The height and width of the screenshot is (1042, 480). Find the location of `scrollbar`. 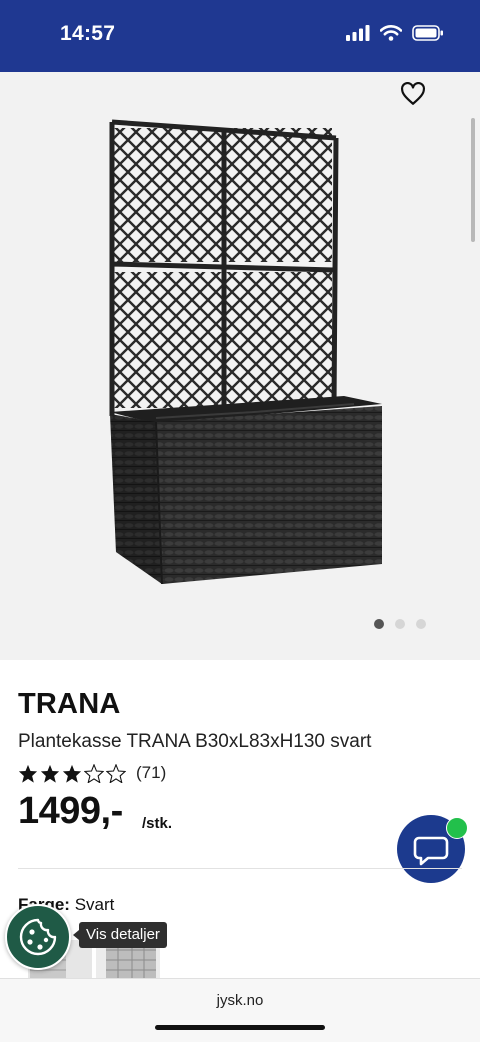

scrollbar is located at coordinates (473, 180).